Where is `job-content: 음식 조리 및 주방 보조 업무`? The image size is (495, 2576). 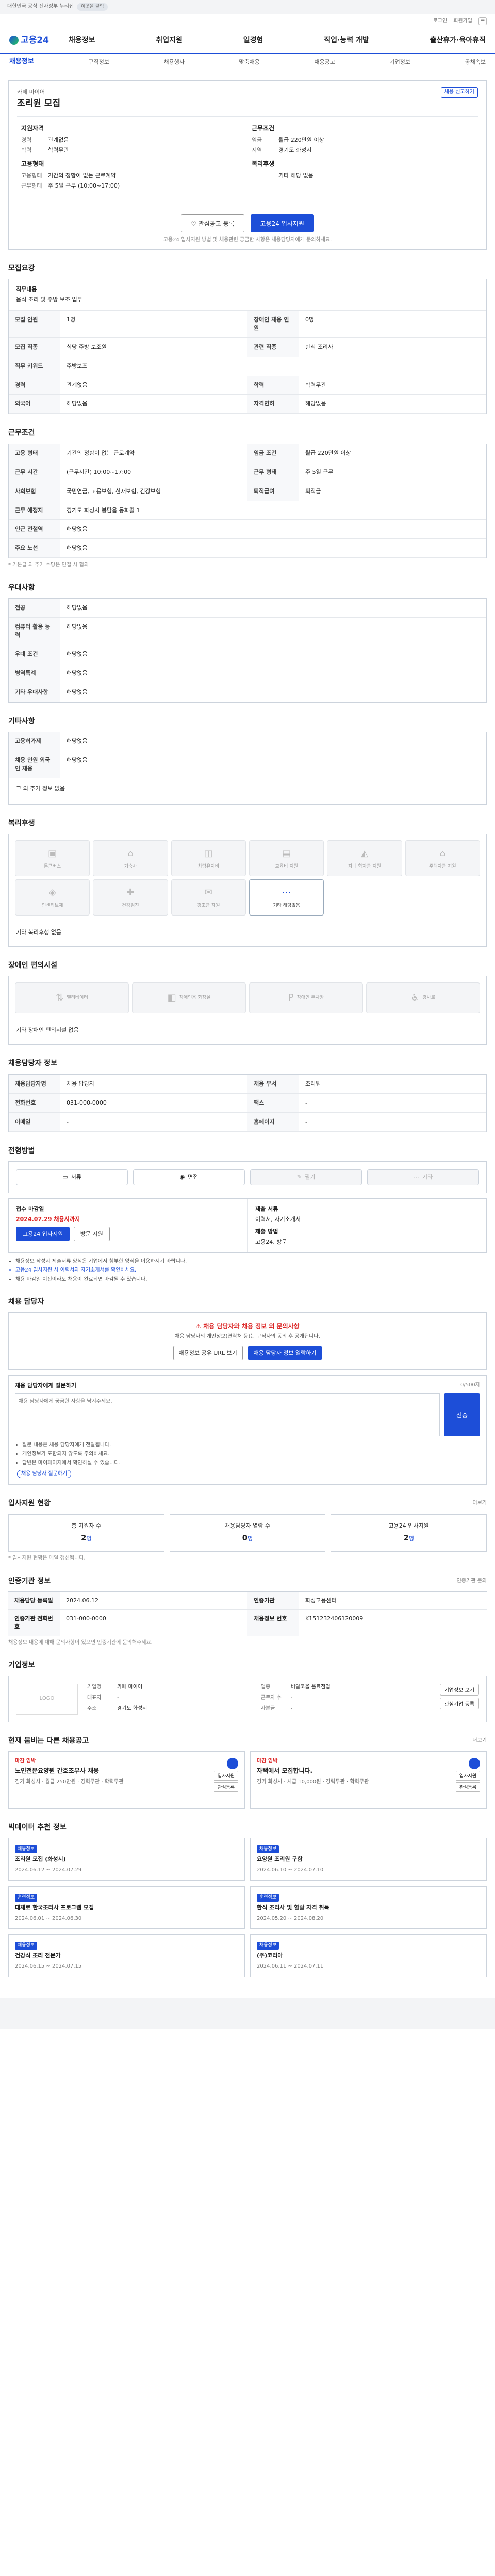 job-content: 음식 조리 및 주방 보조 업무 is located at coordinates (49, 299).